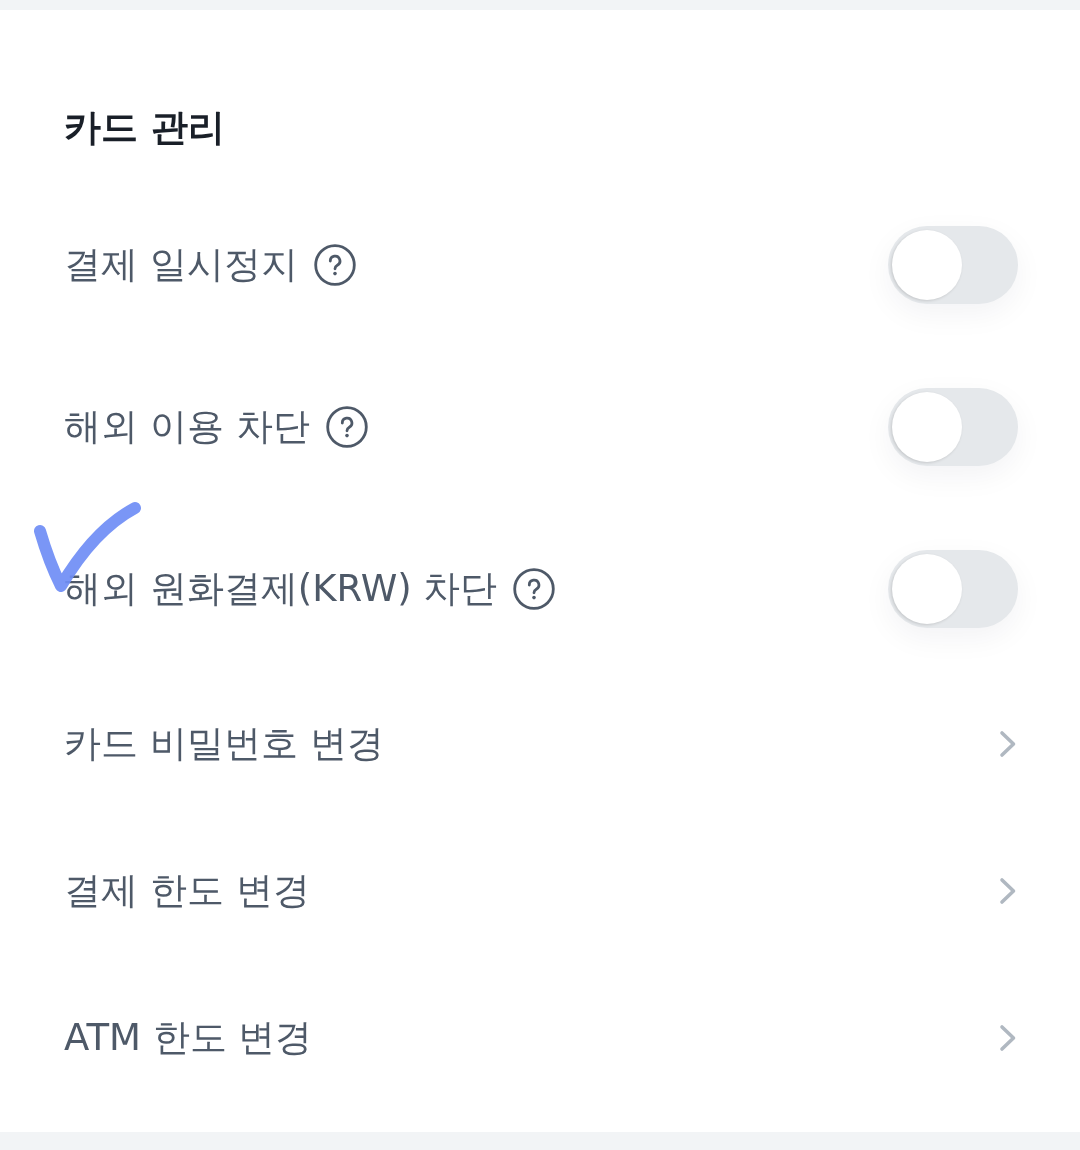 The image size is (1080, 1150). What do you see at coordinates (181, 265) in the screenshot?
I see `setting-label: 결제 일시정지` at bounding box center [181, 265].